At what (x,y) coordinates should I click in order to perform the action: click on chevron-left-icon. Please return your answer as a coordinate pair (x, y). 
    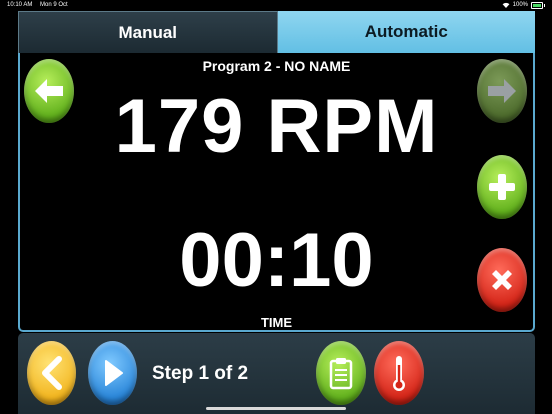
    Looking at the image, I should click on (51, 373).